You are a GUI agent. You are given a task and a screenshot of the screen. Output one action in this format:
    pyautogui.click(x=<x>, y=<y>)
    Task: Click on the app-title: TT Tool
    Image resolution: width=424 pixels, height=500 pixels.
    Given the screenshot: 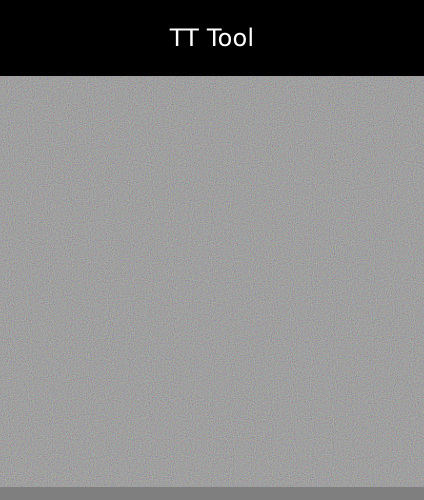 What is the action you would take?
    pyautogui.click(x=212, y=38)
    